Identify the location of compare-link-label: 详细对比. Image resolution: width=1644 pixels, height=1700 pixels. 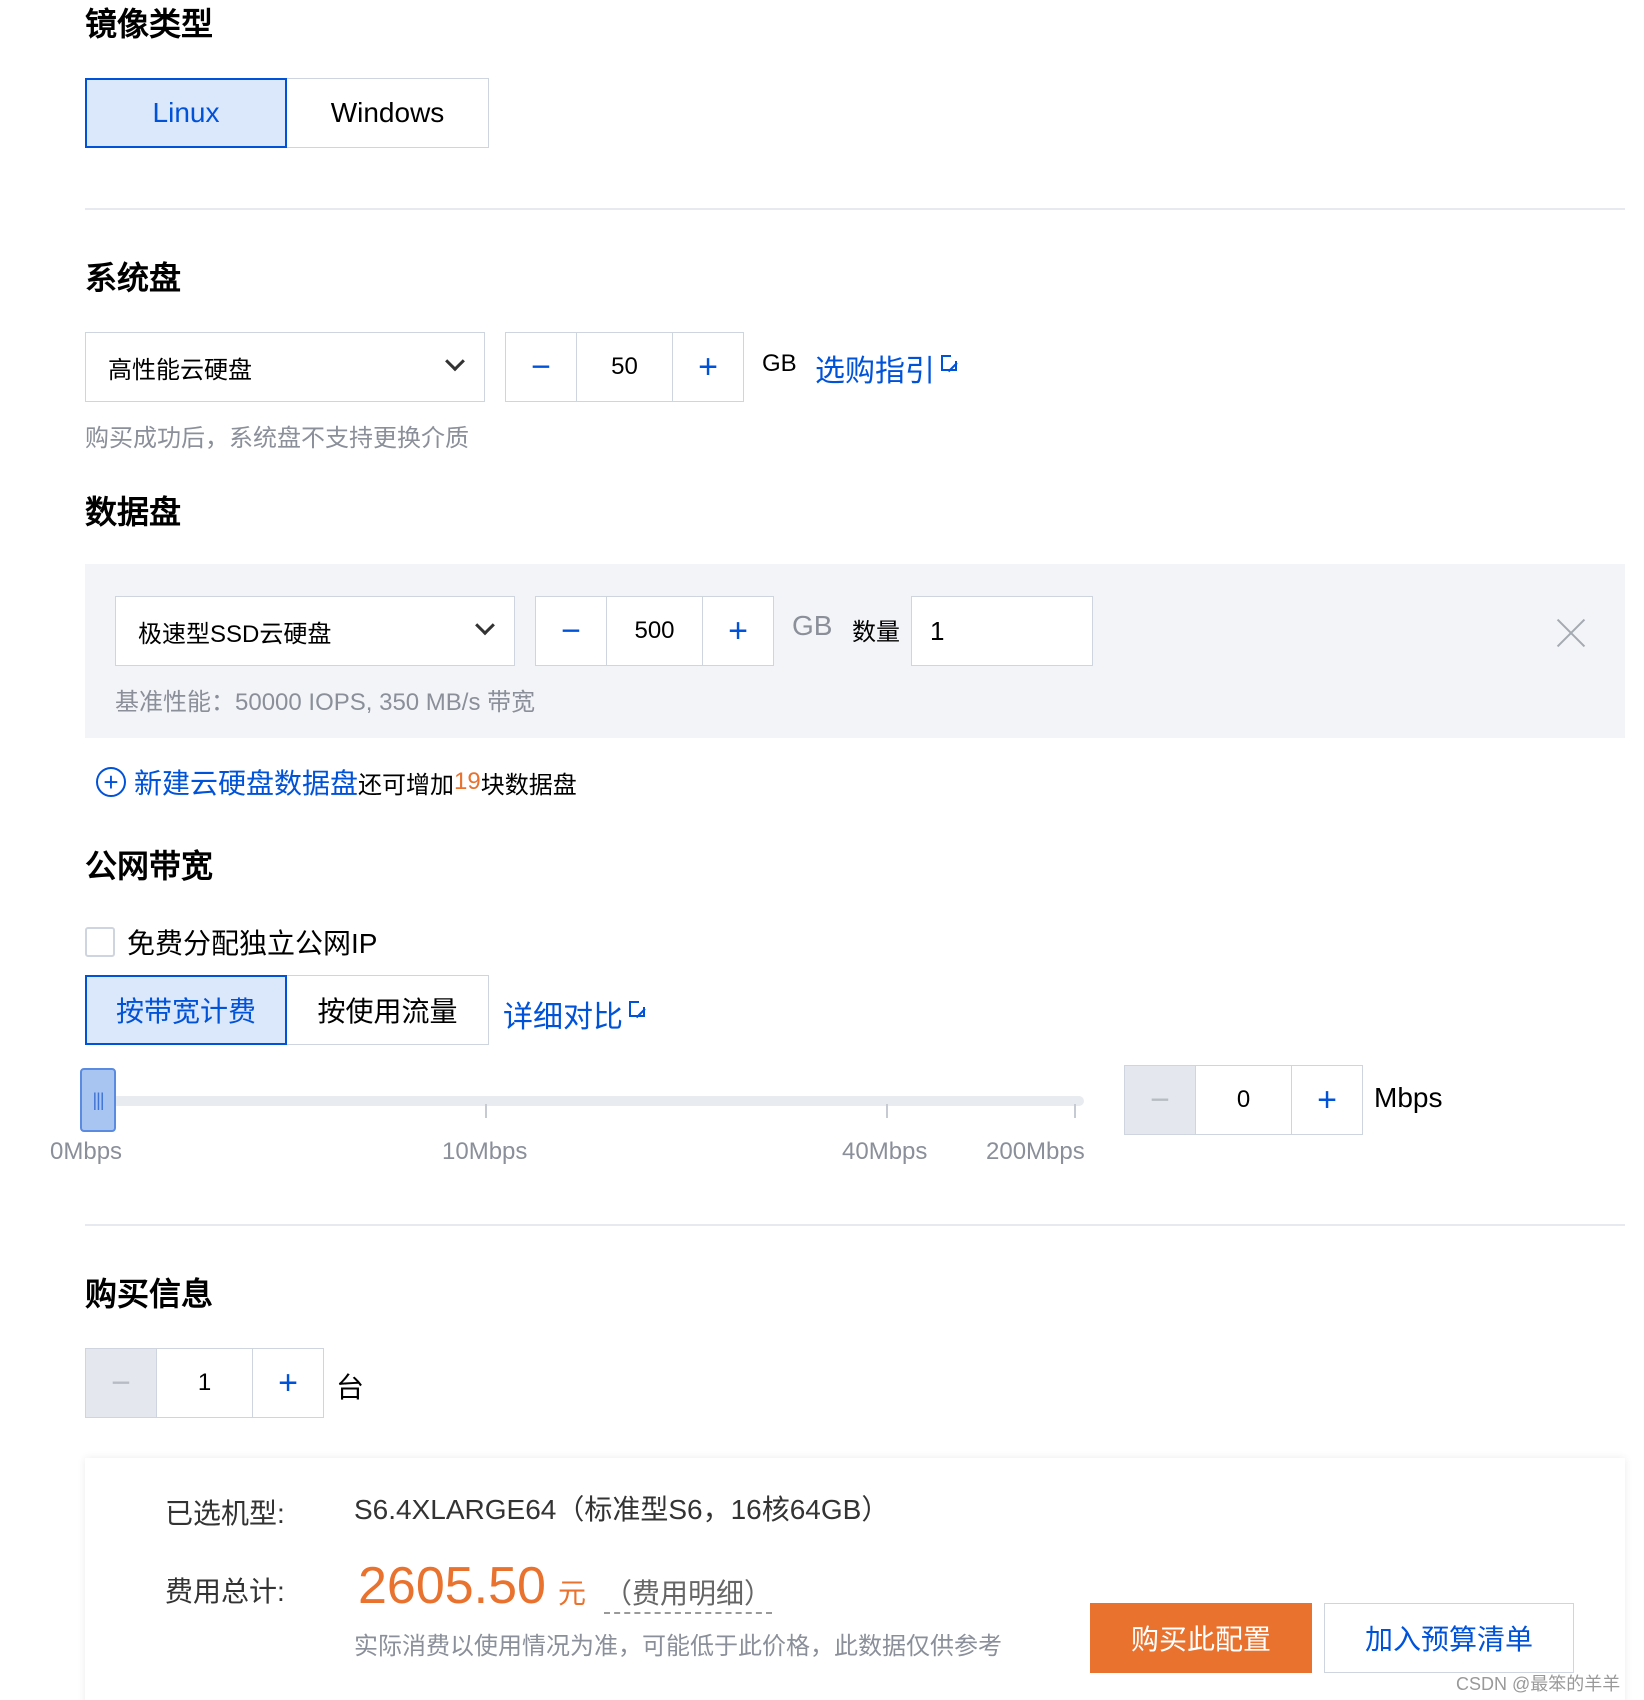
(563, 1017).